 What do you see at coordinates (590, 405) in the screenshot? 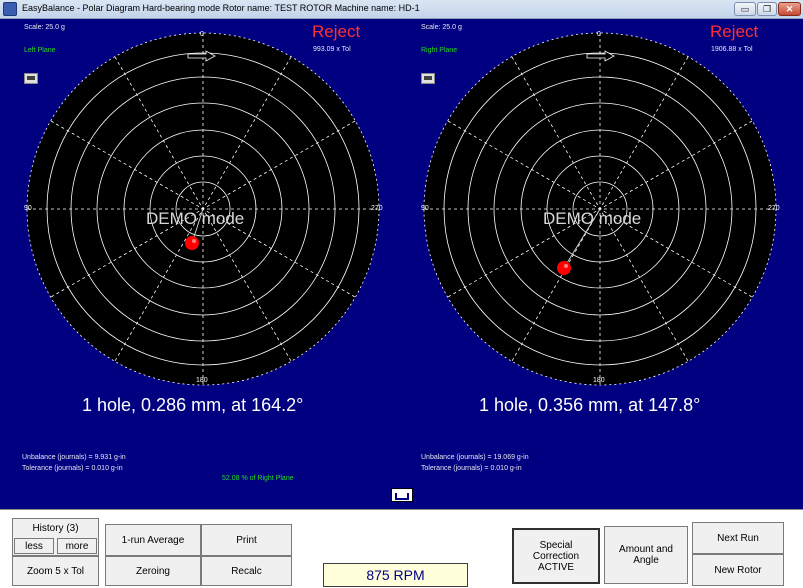
I see `right-result-text: 1 hole, 0.356 mm, at 147.8°` at bounding box center [590, 405].